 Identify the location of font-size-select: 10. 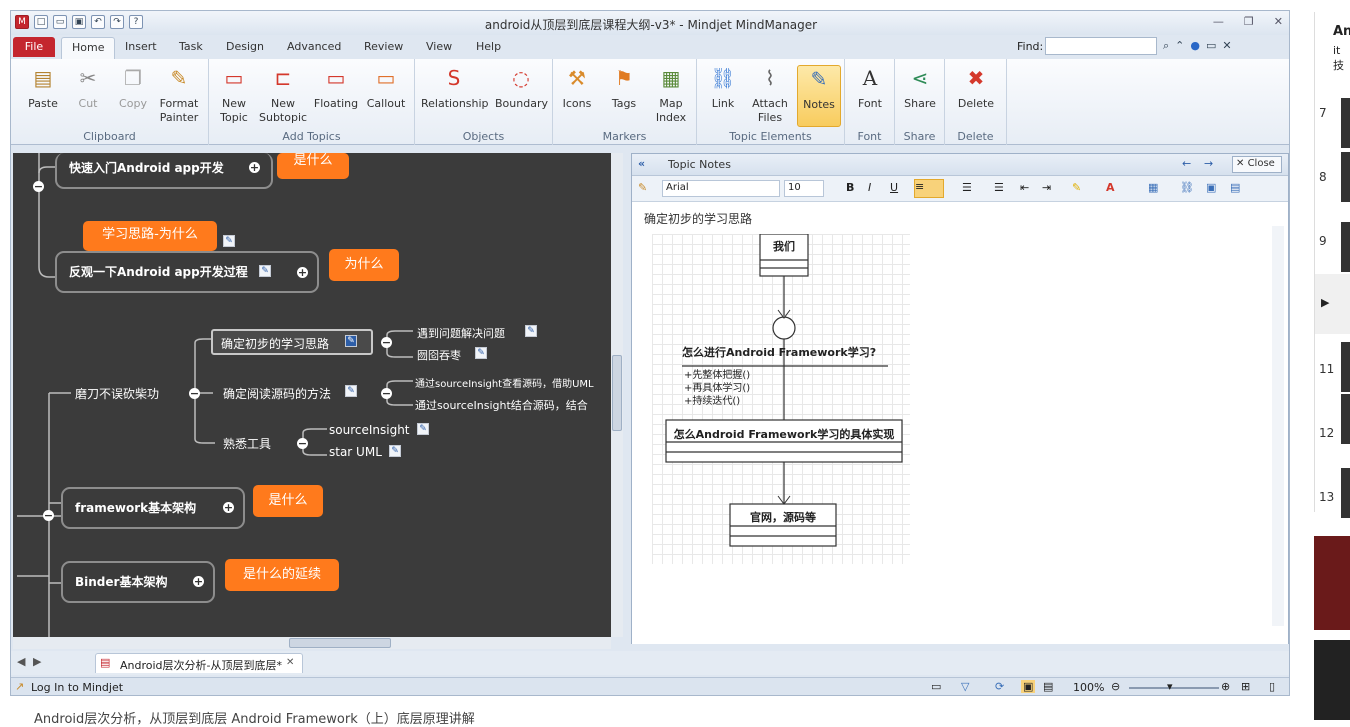
(804, 188).